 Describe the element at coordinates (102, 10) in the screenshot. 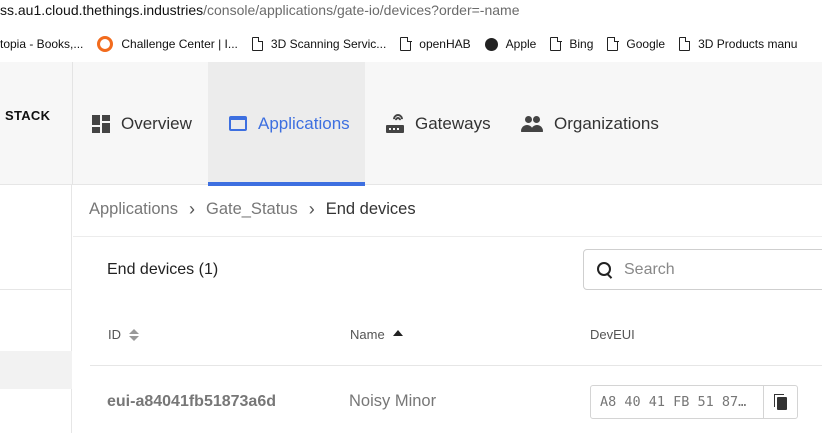

I see `url-host: ss.au1.cloud.thethings.industries` at that location.